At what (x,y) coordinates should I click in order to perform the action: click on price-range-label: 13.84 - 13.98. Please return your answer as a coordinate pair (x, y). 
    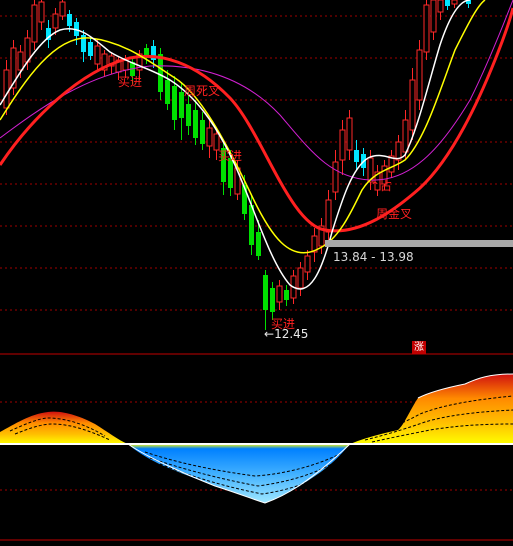
    Looking at the image, I should click on (373, 257).